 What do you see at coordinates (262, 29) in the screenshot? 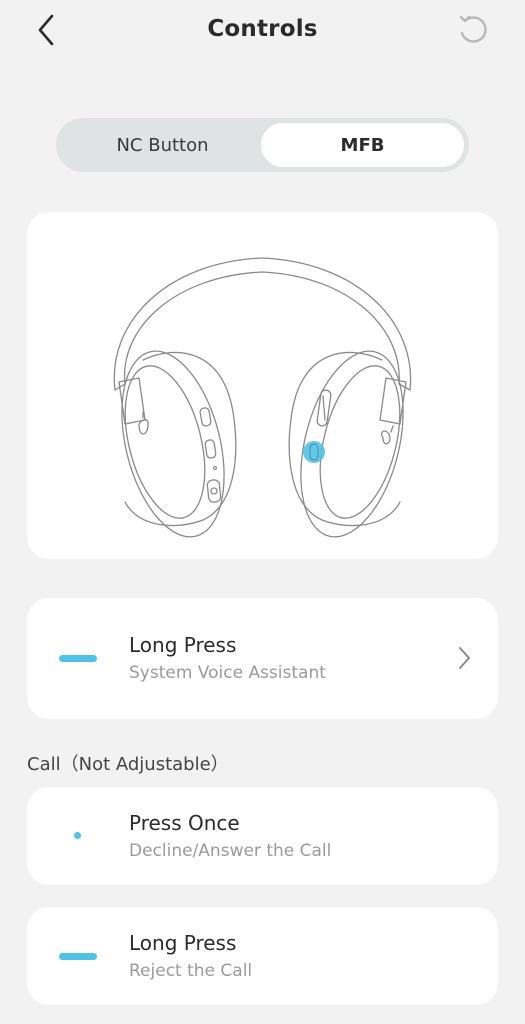
I see `page-title: Controls` at bounding box center [262, 29].